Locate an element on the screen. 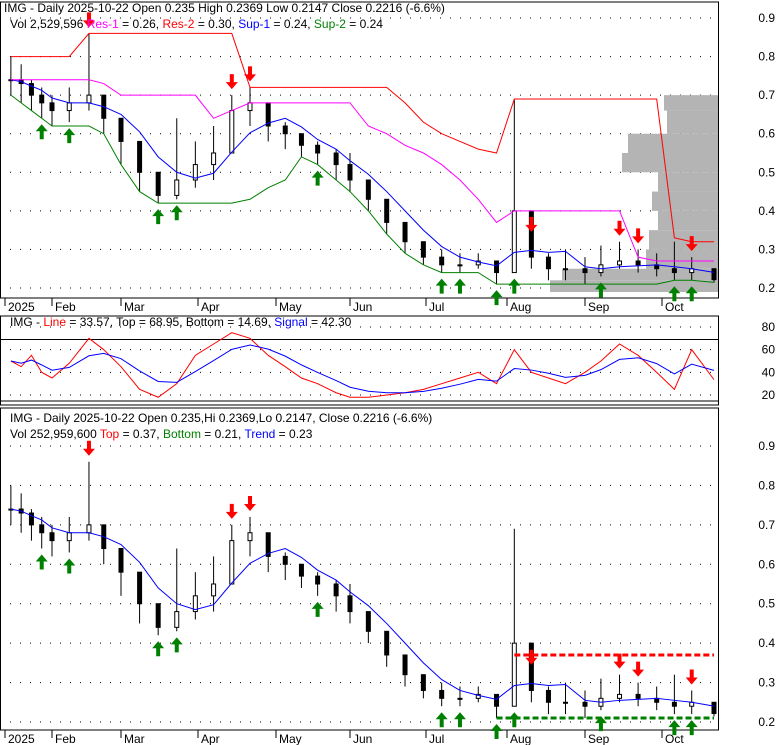 The width and height of the screenshot is (780, 745). y-tick-label: 0.3 is located at coordinates (766, 683).